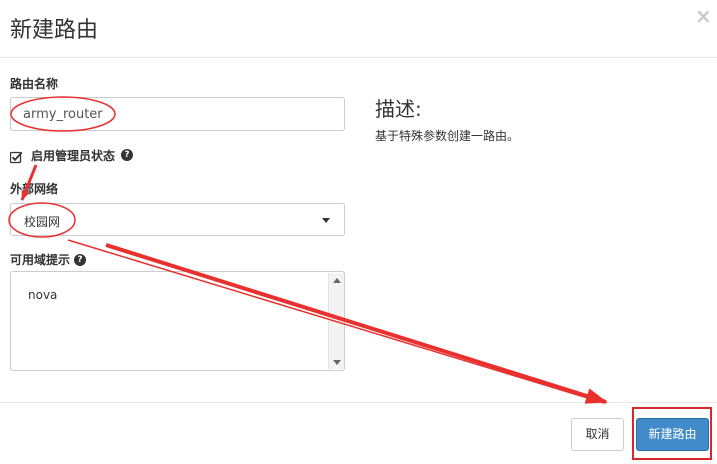  Describe the element at coordinates (398, 109) in the screenshot. I see `description-title: 描述:` at that location.